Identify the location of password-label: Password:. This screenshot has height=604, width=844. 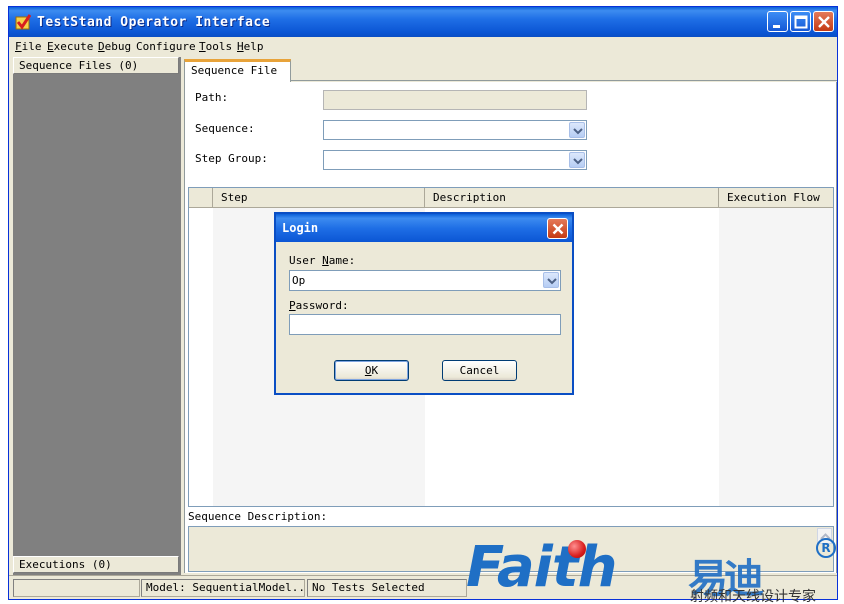
(319, 305).